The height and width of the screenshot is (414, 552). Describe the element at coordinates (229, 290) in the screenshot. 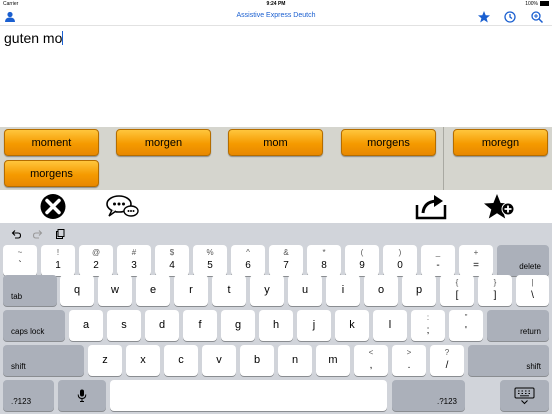

I see `key-t: t` at that location.